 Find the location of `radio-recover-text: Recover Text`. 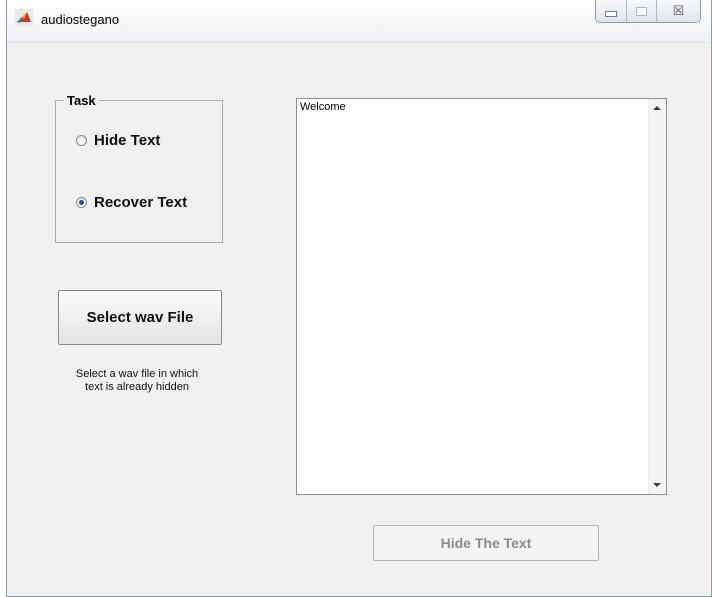

radio-recover-text: Recover Text is located at coordinates (131, 202).